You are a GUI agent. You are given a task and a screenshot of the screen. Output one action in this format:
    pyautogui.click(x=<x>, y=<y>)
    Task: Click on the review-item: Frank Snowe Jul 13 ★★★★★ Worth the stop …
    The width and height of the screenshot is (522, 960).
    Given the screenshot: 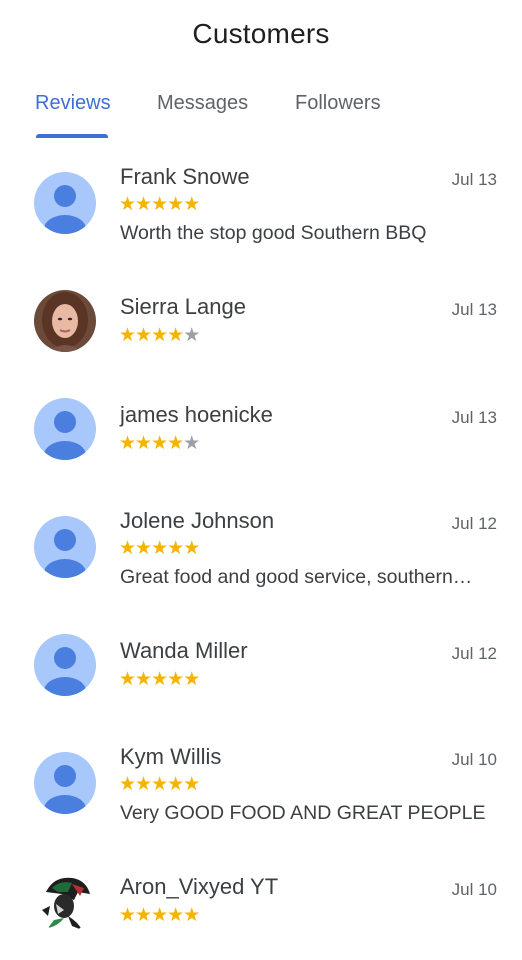 What is the action you would take?
    pyautogui.click(x=261, y=210)
    